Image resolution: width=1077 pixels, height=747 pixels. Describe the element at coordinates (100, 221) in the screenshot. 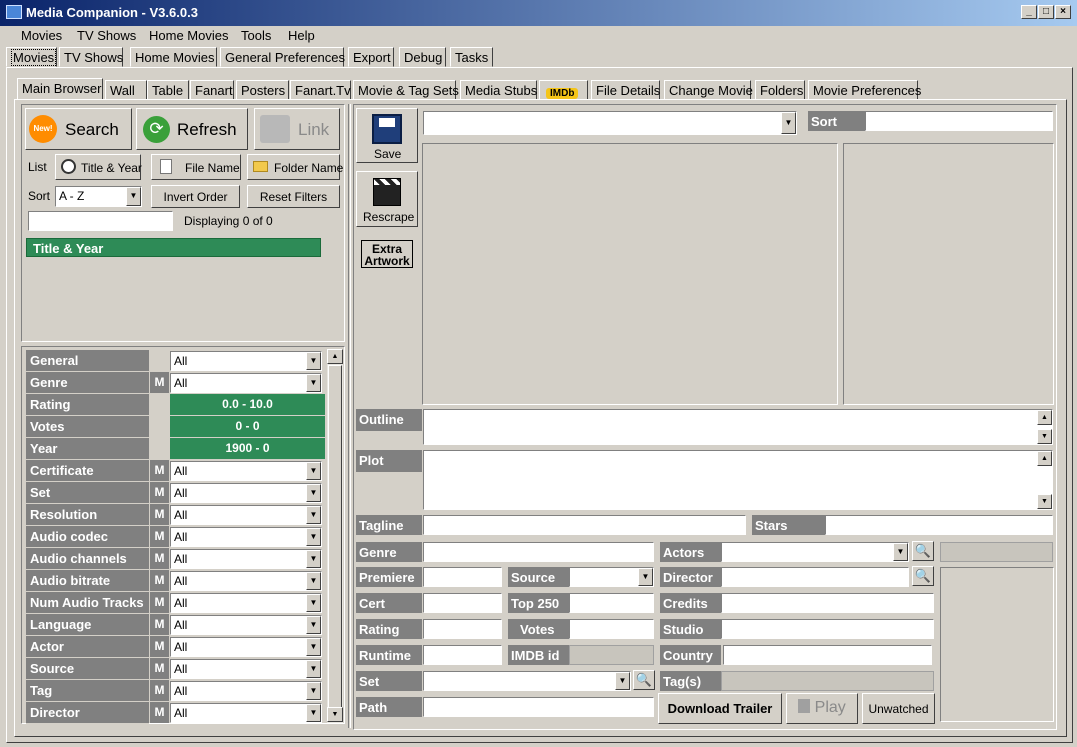

I see `filter-text-input` at that location.